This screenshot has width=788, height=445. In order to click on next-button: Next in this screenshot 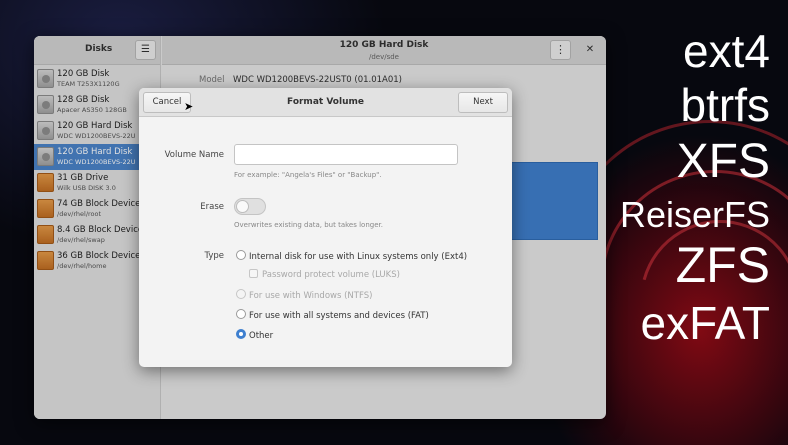, I will do `click(483, 102)`.